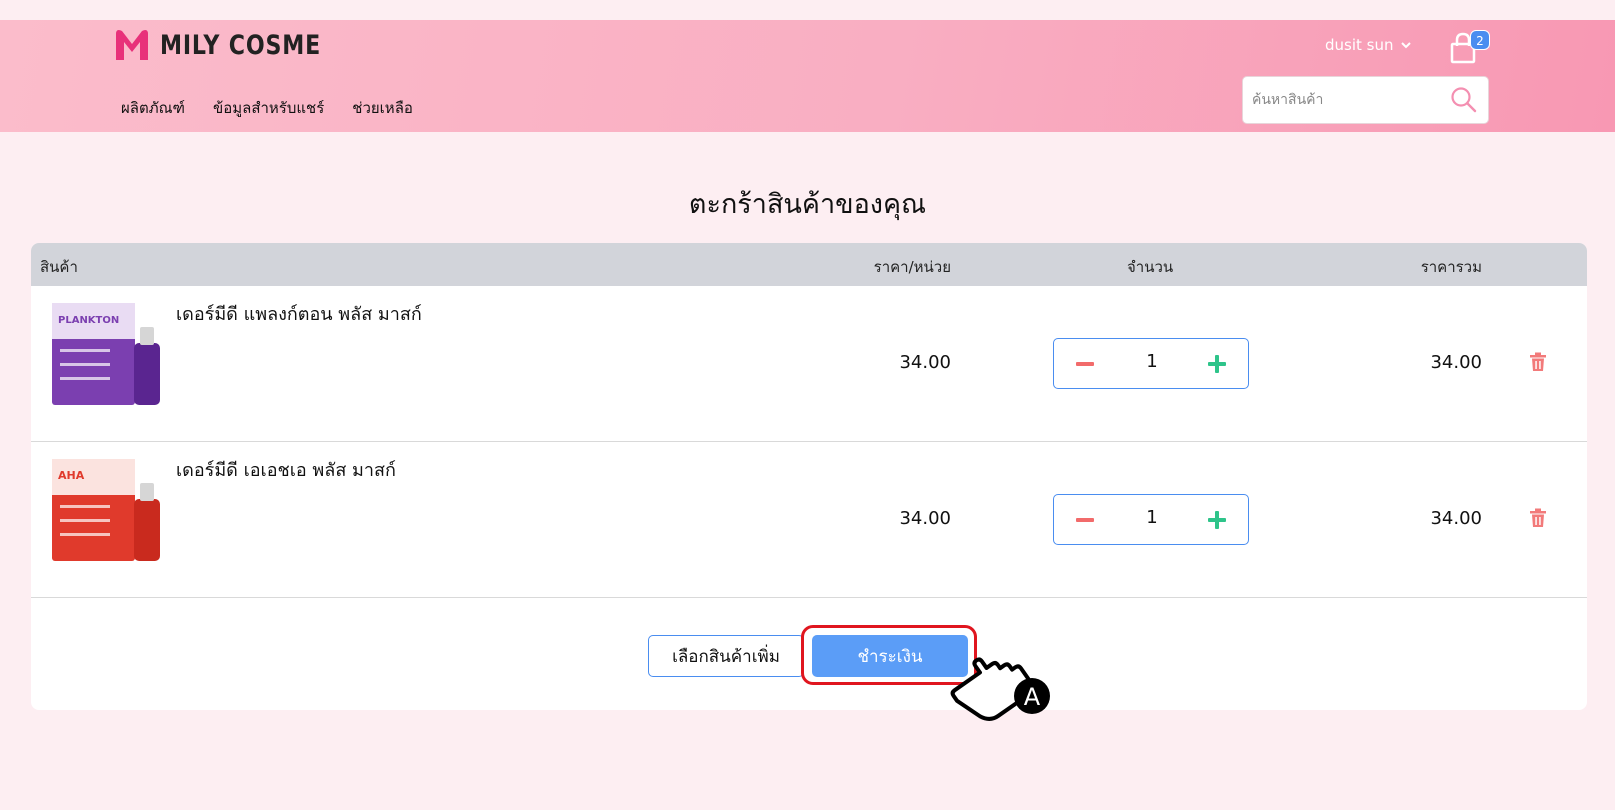 This screenshot has width=1615, height=810. What do you see at coordinates (1359, 45) in the screenshot?
I see `user-name: dusit sun` at bounding box center [1359, 45].